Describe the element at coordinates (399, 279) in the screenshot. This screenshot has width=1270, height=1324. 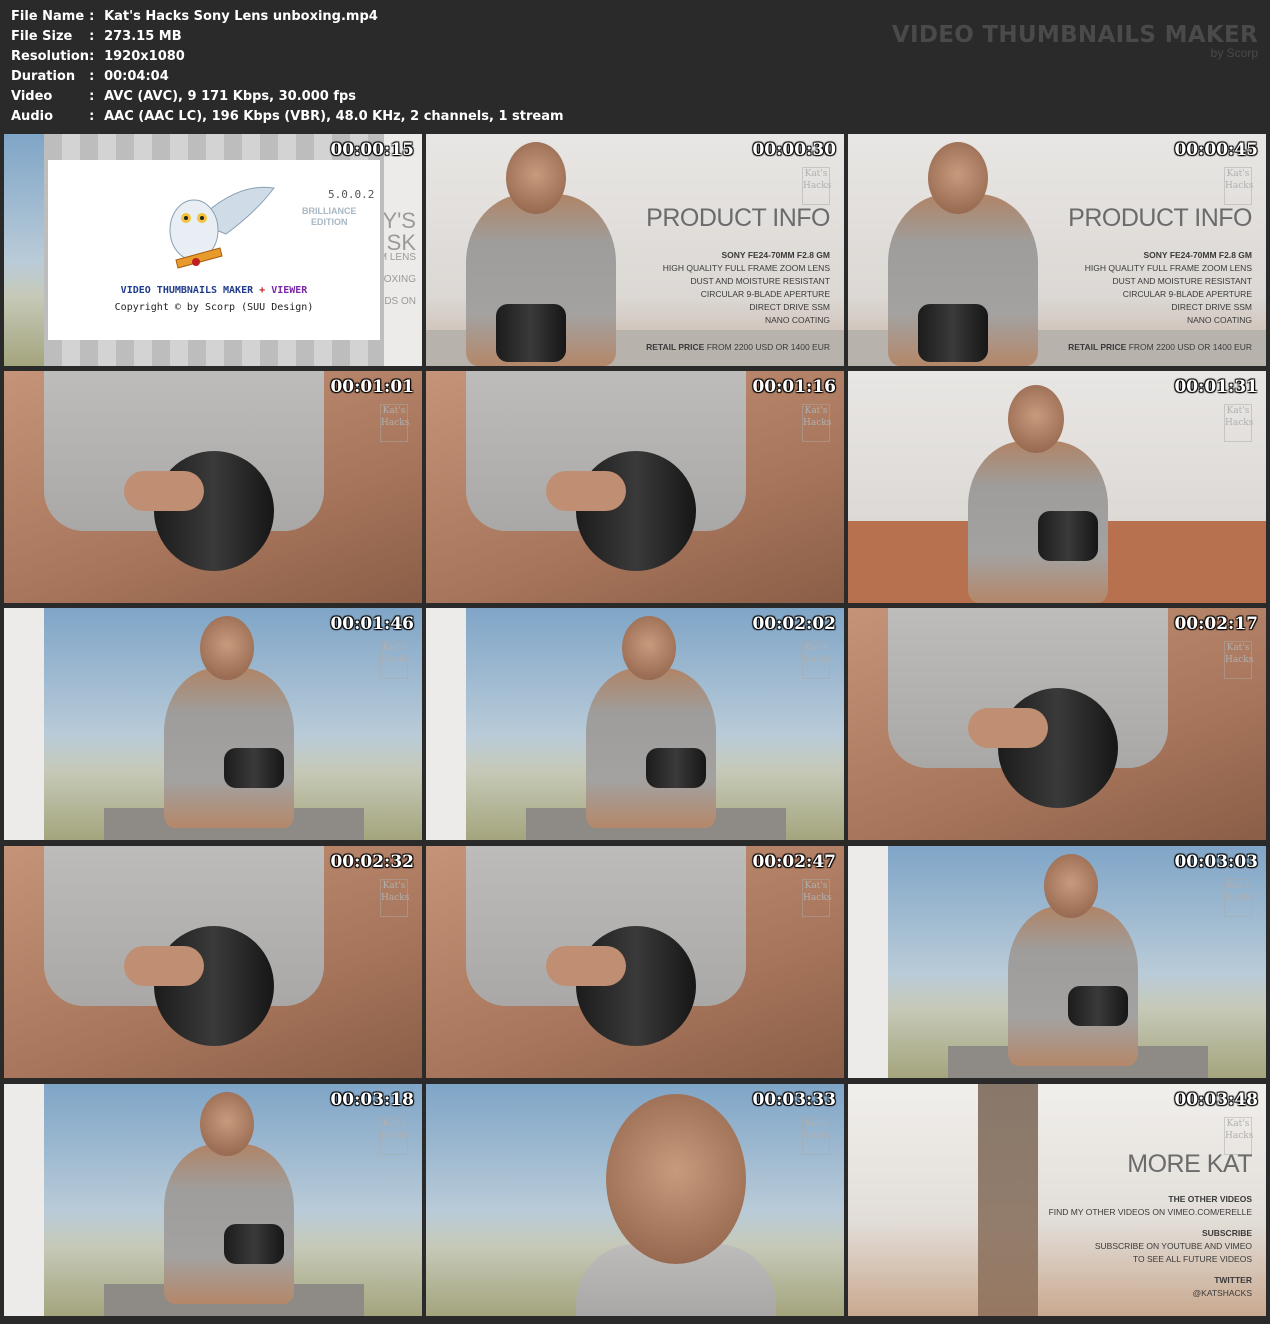
I see `behind-text: OXING` at that location.